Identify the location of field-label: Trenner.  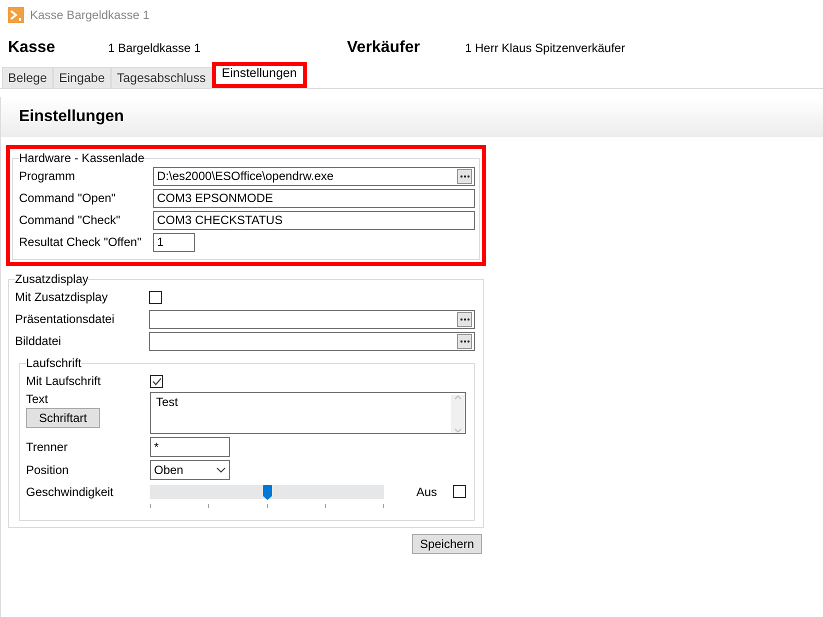
(47, 447).